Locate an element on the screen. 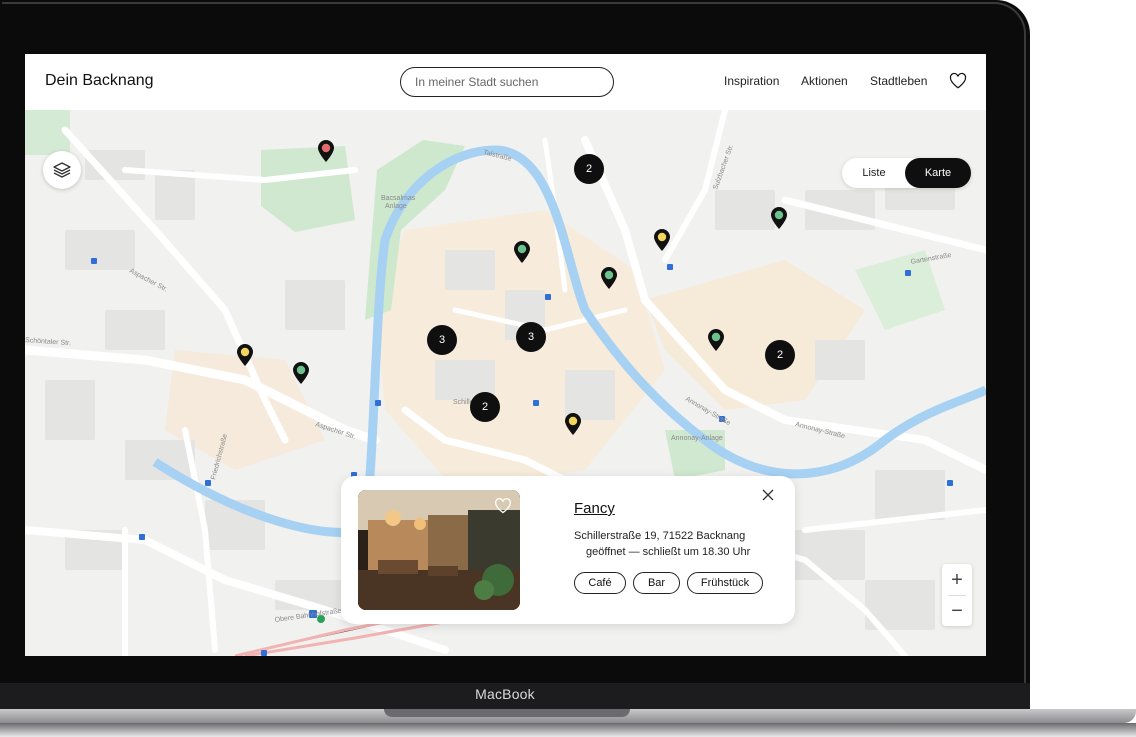  zoom-in-button: + is located at coordinates (957, 580).